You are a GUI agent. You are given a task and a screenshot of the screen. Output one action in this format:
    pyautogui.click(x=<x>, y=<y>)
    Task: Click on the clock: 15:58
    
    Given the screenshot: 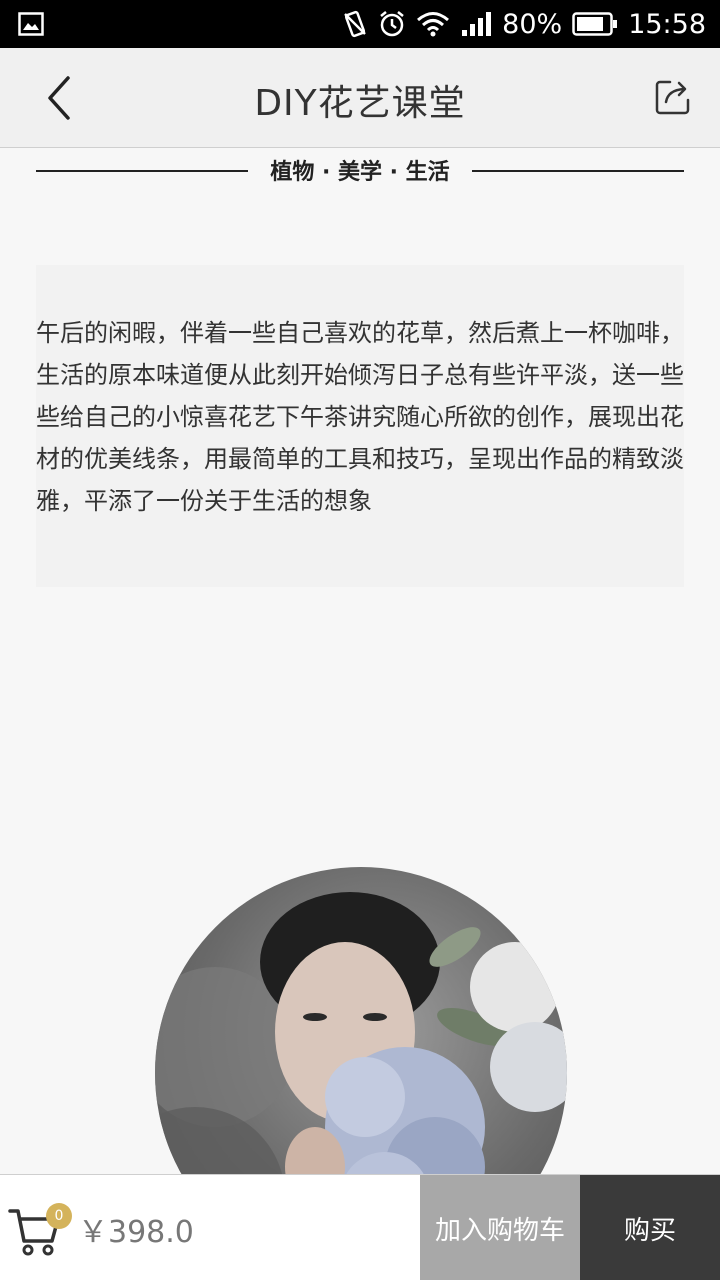 What is the action you would take?
    pyautogui.click(x=667, y=24)
    